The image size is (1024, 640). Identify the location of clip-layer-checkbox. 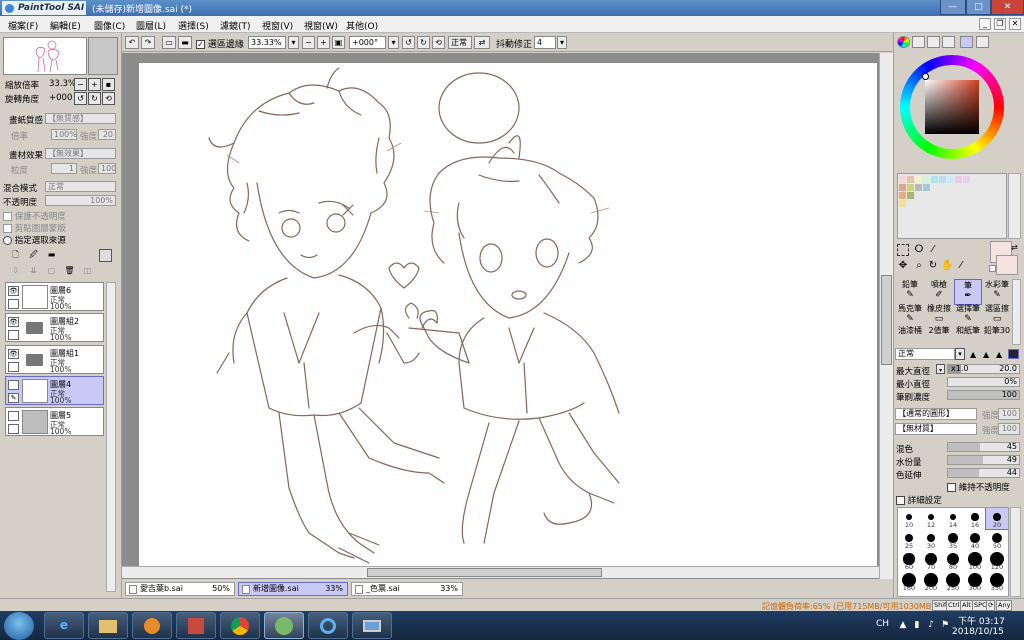
(7, 228).